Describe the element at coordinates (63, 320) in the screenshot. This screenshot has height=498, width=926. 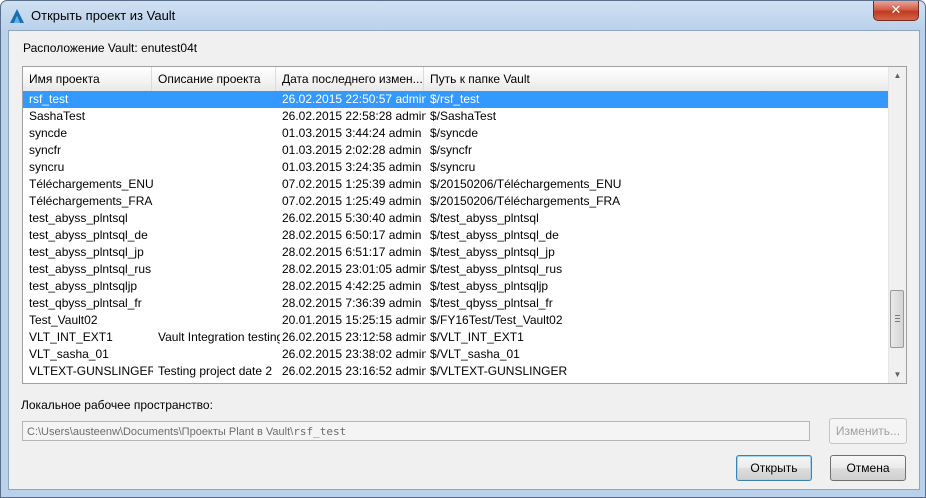
I see `project-name-cell: Test_Vault02` at that location.